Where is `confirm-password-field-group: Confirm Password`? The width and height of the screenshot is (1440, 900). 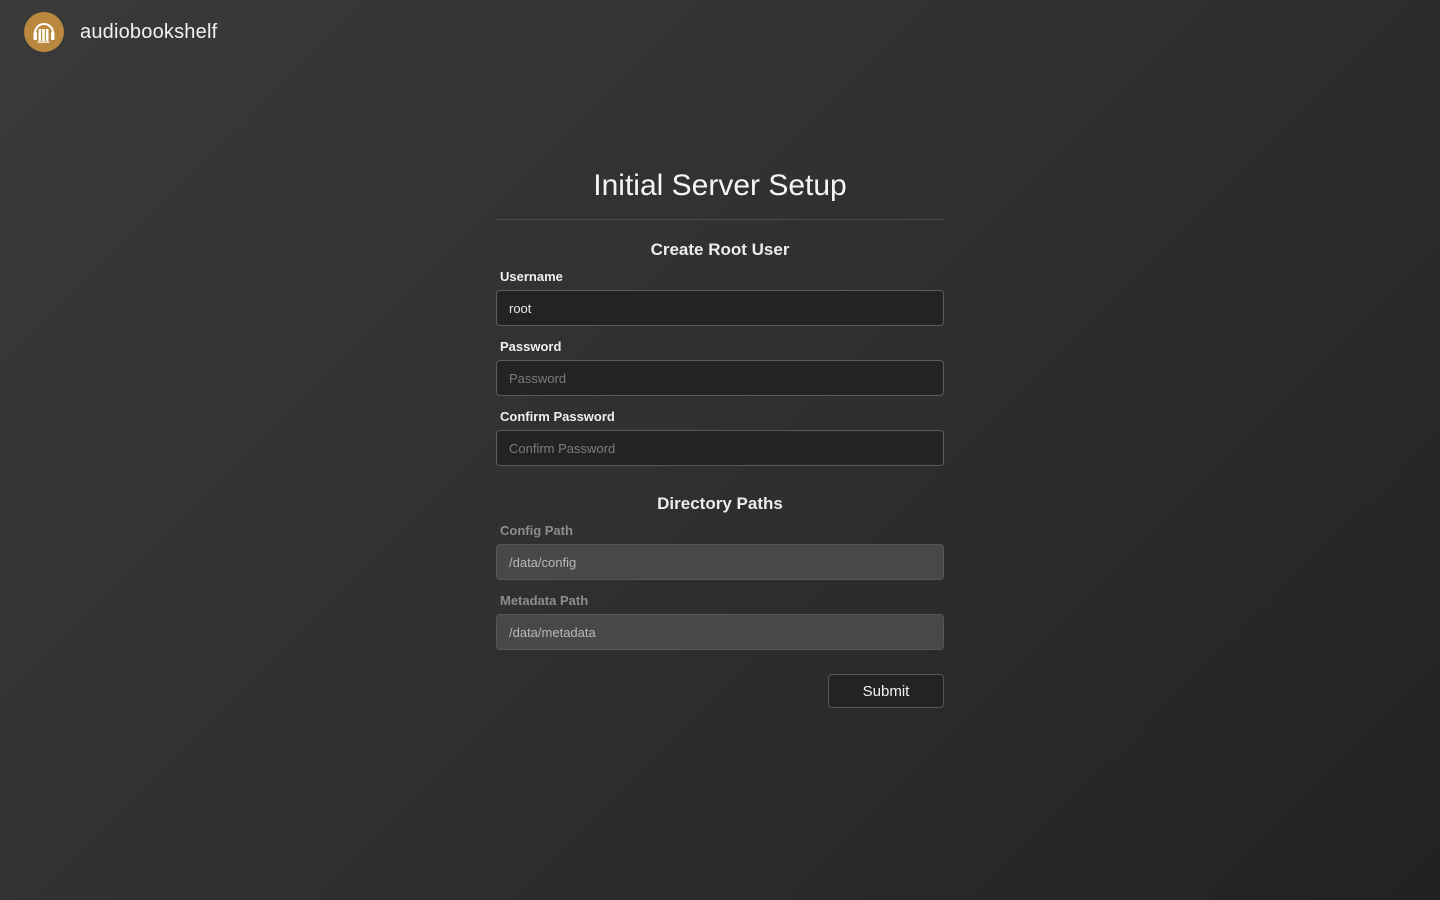
confirm-password-field-group: Confirm Password is located at coordinates (720, 437).